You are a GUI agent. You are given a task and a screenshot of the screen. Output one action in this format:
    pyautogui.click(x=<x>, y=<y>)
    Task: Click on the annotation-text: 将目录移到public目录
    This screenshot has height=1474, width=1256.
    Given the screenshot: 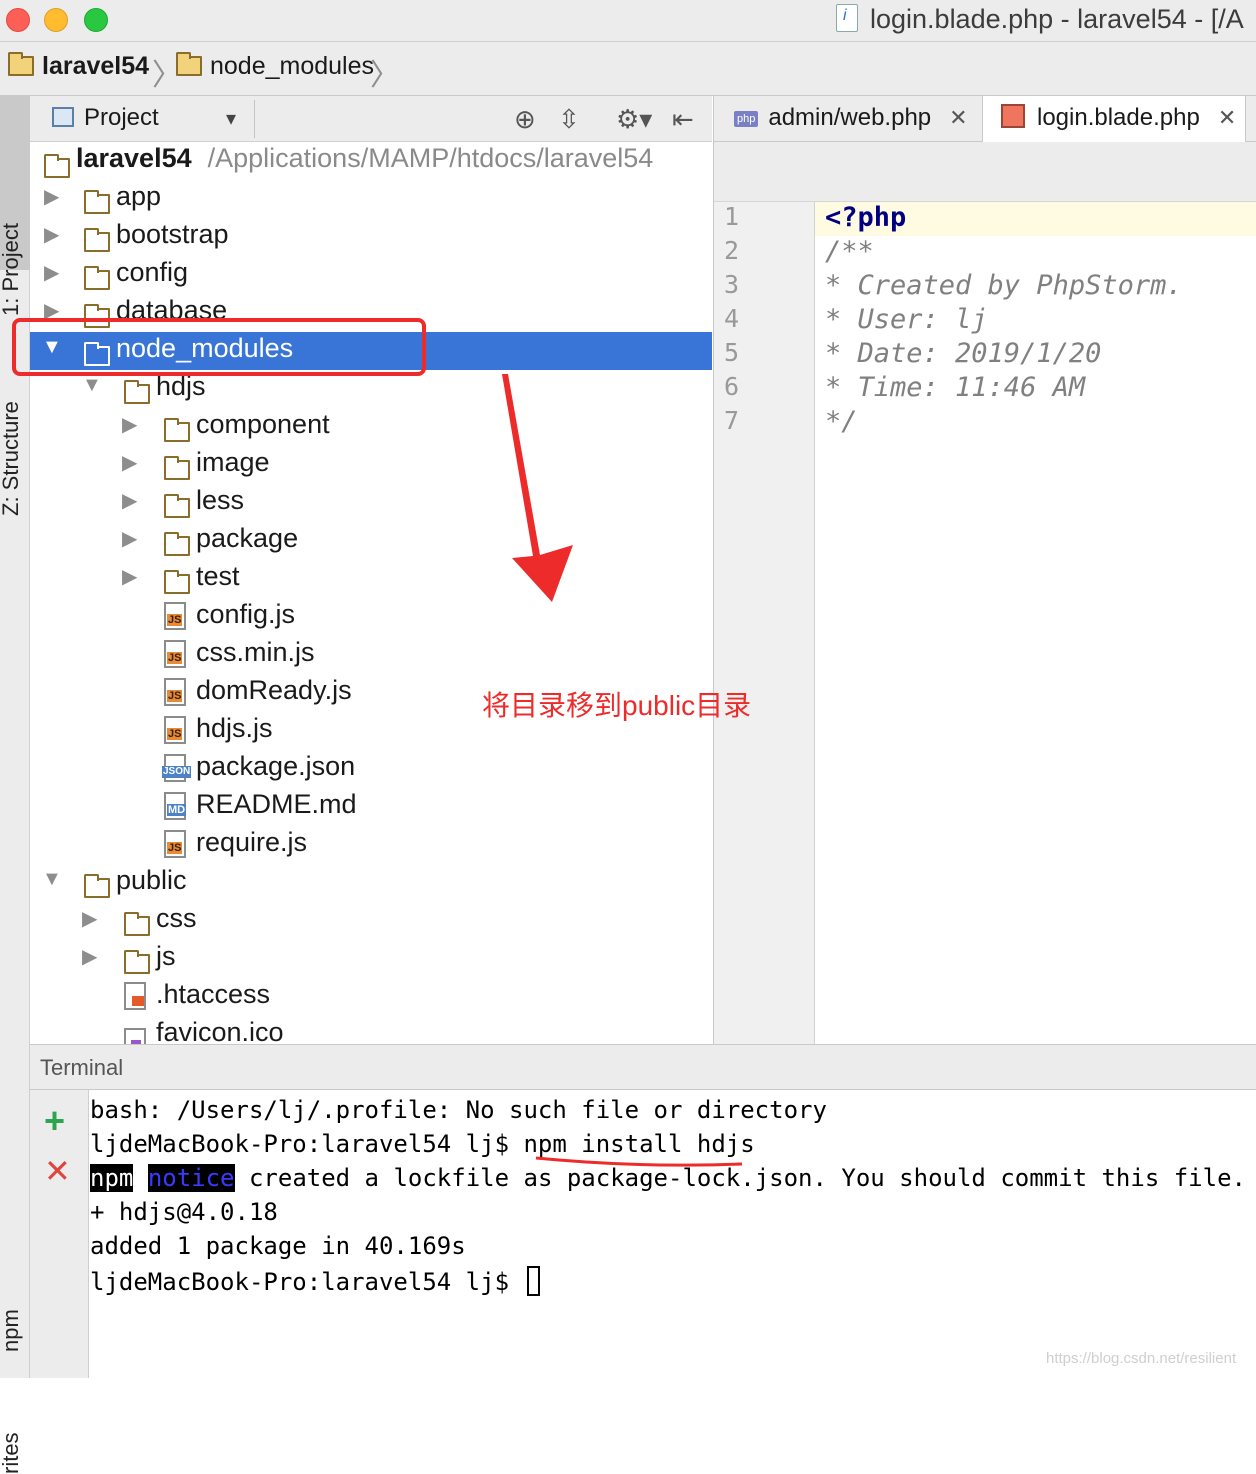 What is the action you would take?
    pyautogui.click(x=617, y=705)
    